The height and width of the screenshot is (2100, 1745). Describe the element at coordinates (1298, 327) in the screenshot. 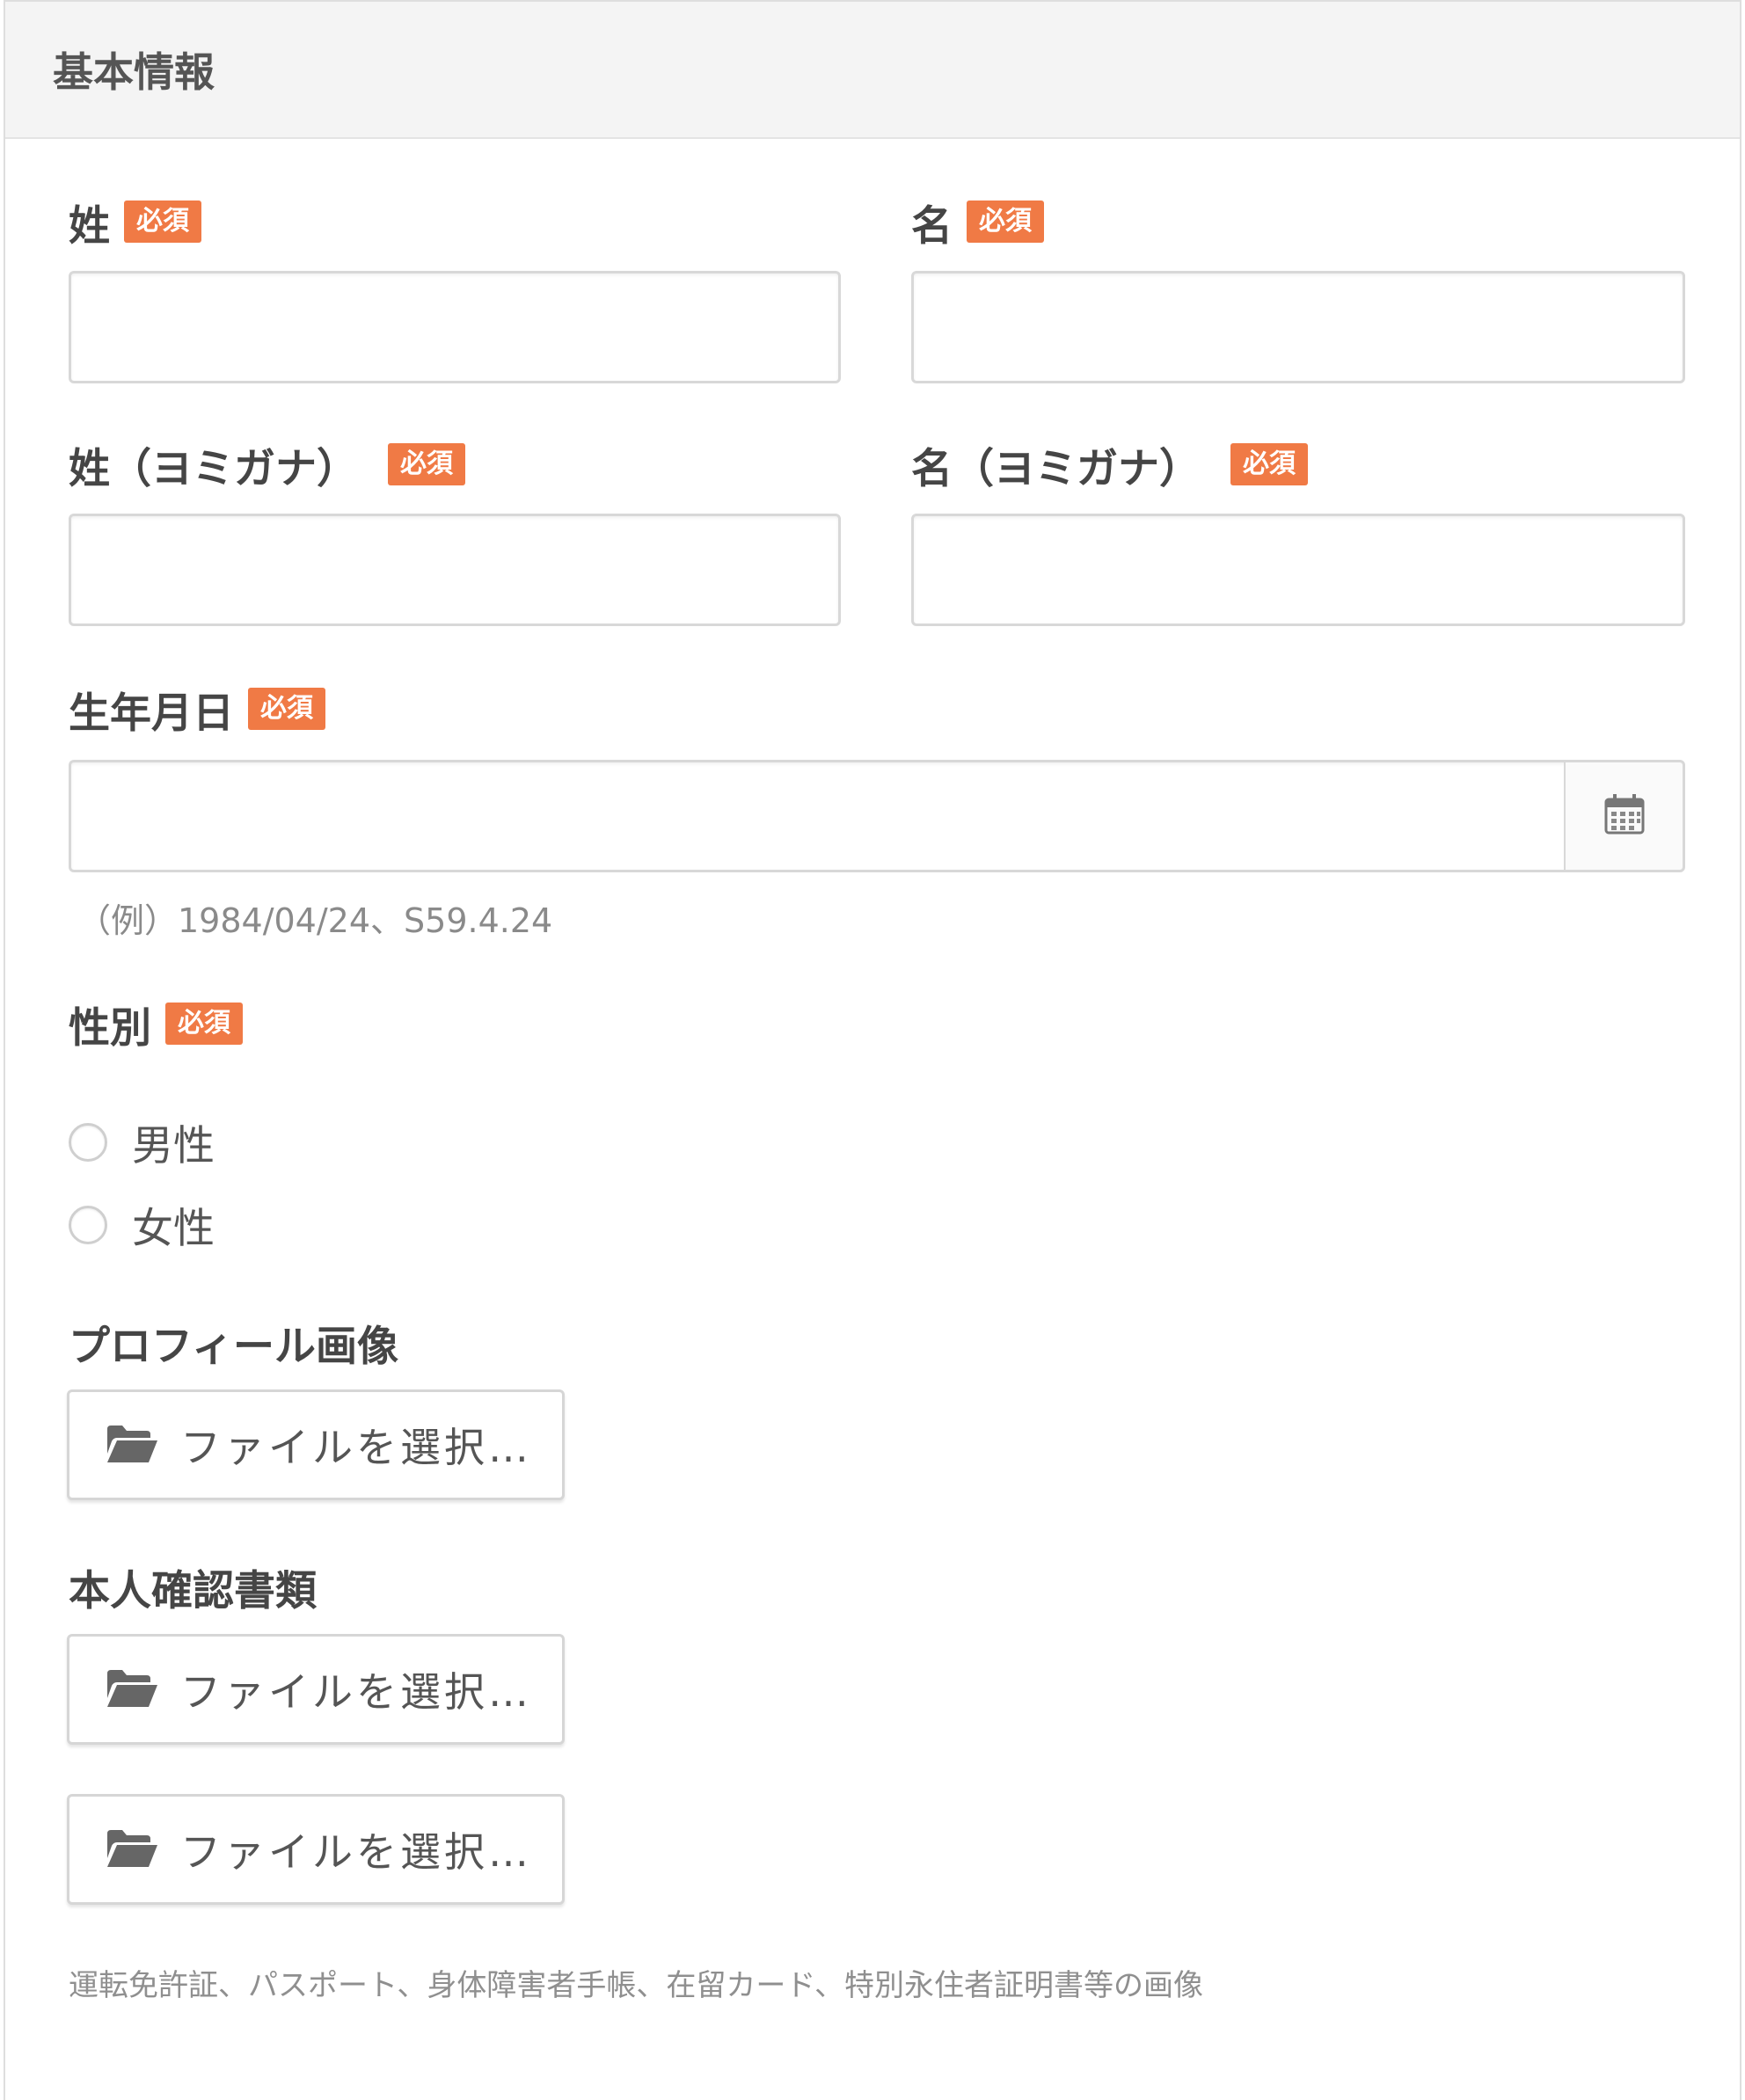

I see `first-name-input` at that location.